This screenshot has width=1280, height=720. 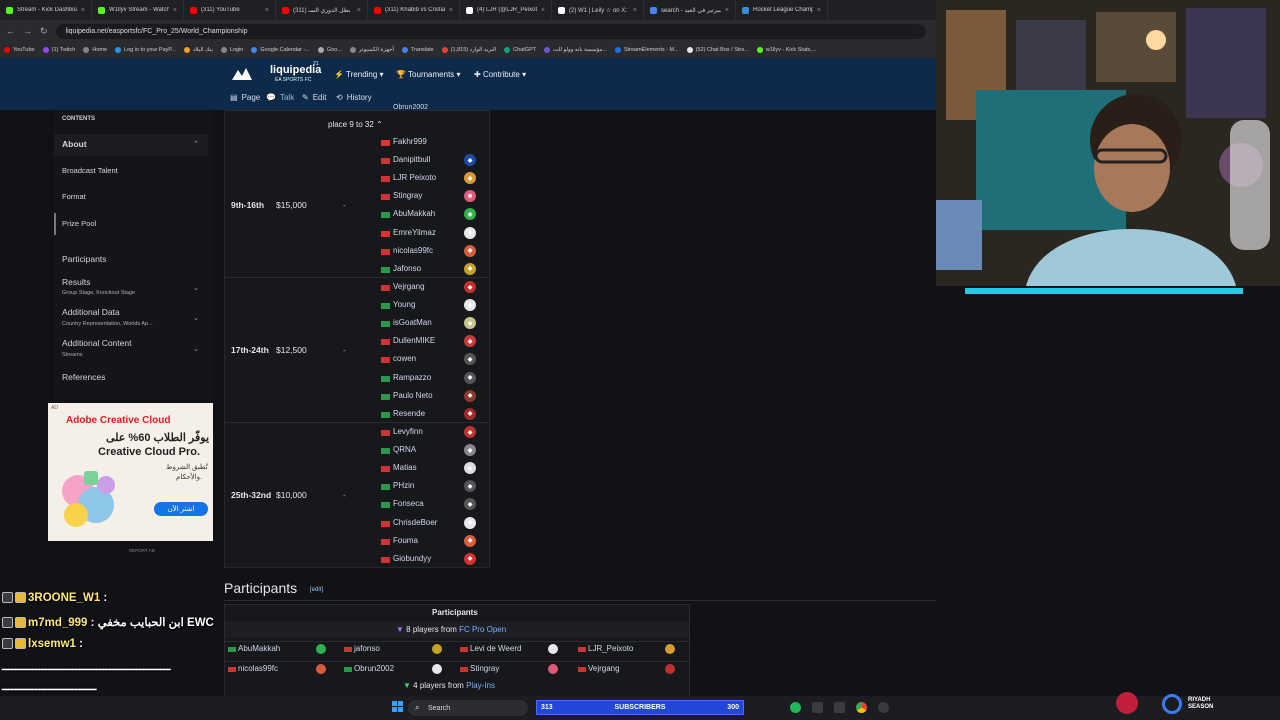 What do you see at coordinates (412, 322) in the screenshot?
I see `player-name: isGoatMan` at bounding box center [412, 322].